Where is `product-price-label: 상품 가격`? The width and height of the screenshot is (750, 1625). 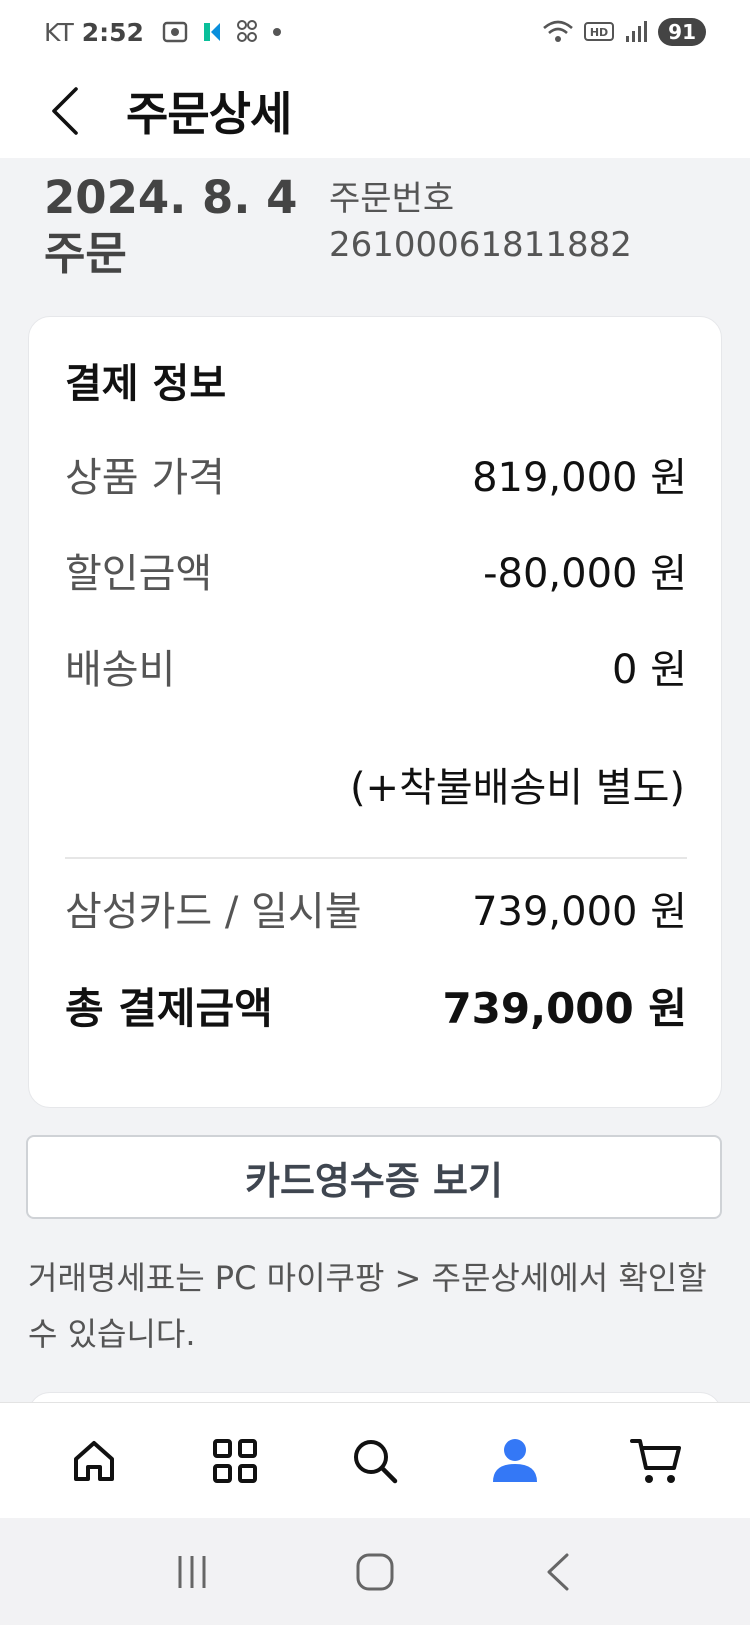
product-price-label: 상품 가격 is located at coordinates (145, 478).